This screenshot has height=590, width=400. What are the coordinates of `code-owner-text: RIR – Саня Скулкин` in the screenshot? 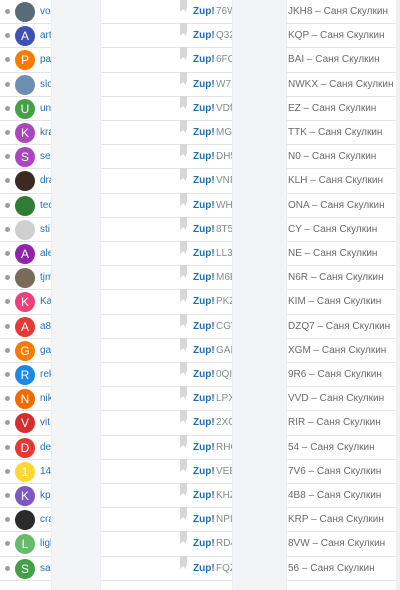 It's located at (334, 423).